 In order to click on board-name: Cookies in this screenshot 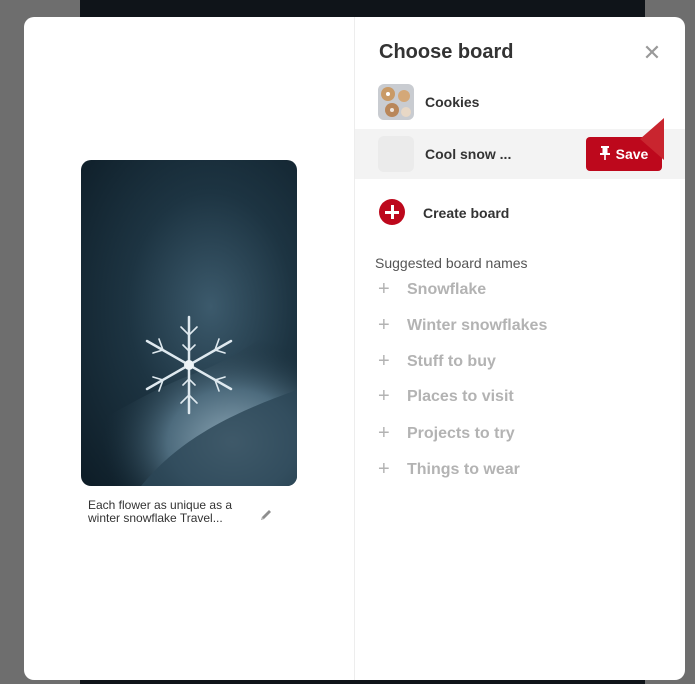, I will do `click(452, 102)`.